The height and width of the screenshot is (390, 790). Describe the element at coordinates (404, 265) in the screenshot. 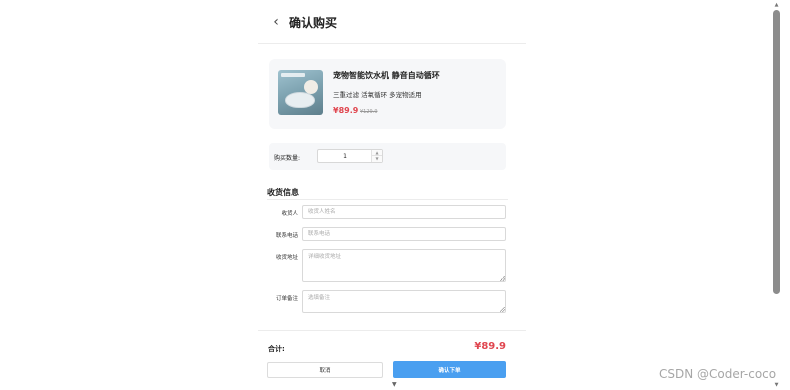

I see `address-textarea` at that location.